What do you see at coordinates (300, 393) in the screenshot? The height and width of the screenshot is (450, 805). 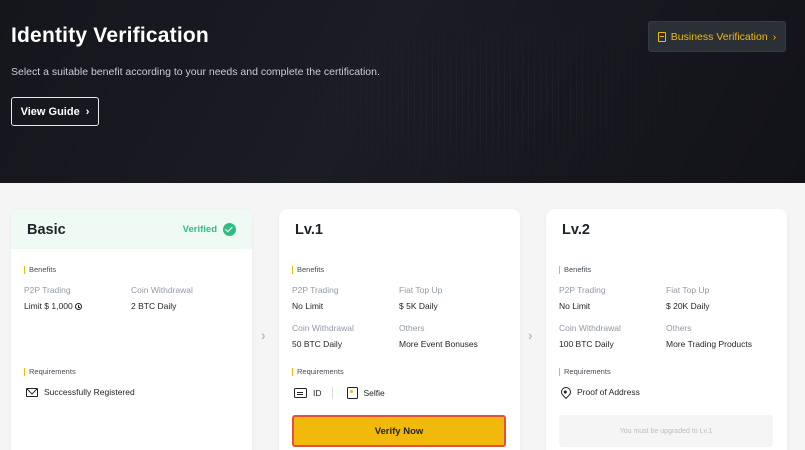 I see `id-card-icon` at bounding box center [300, 393].